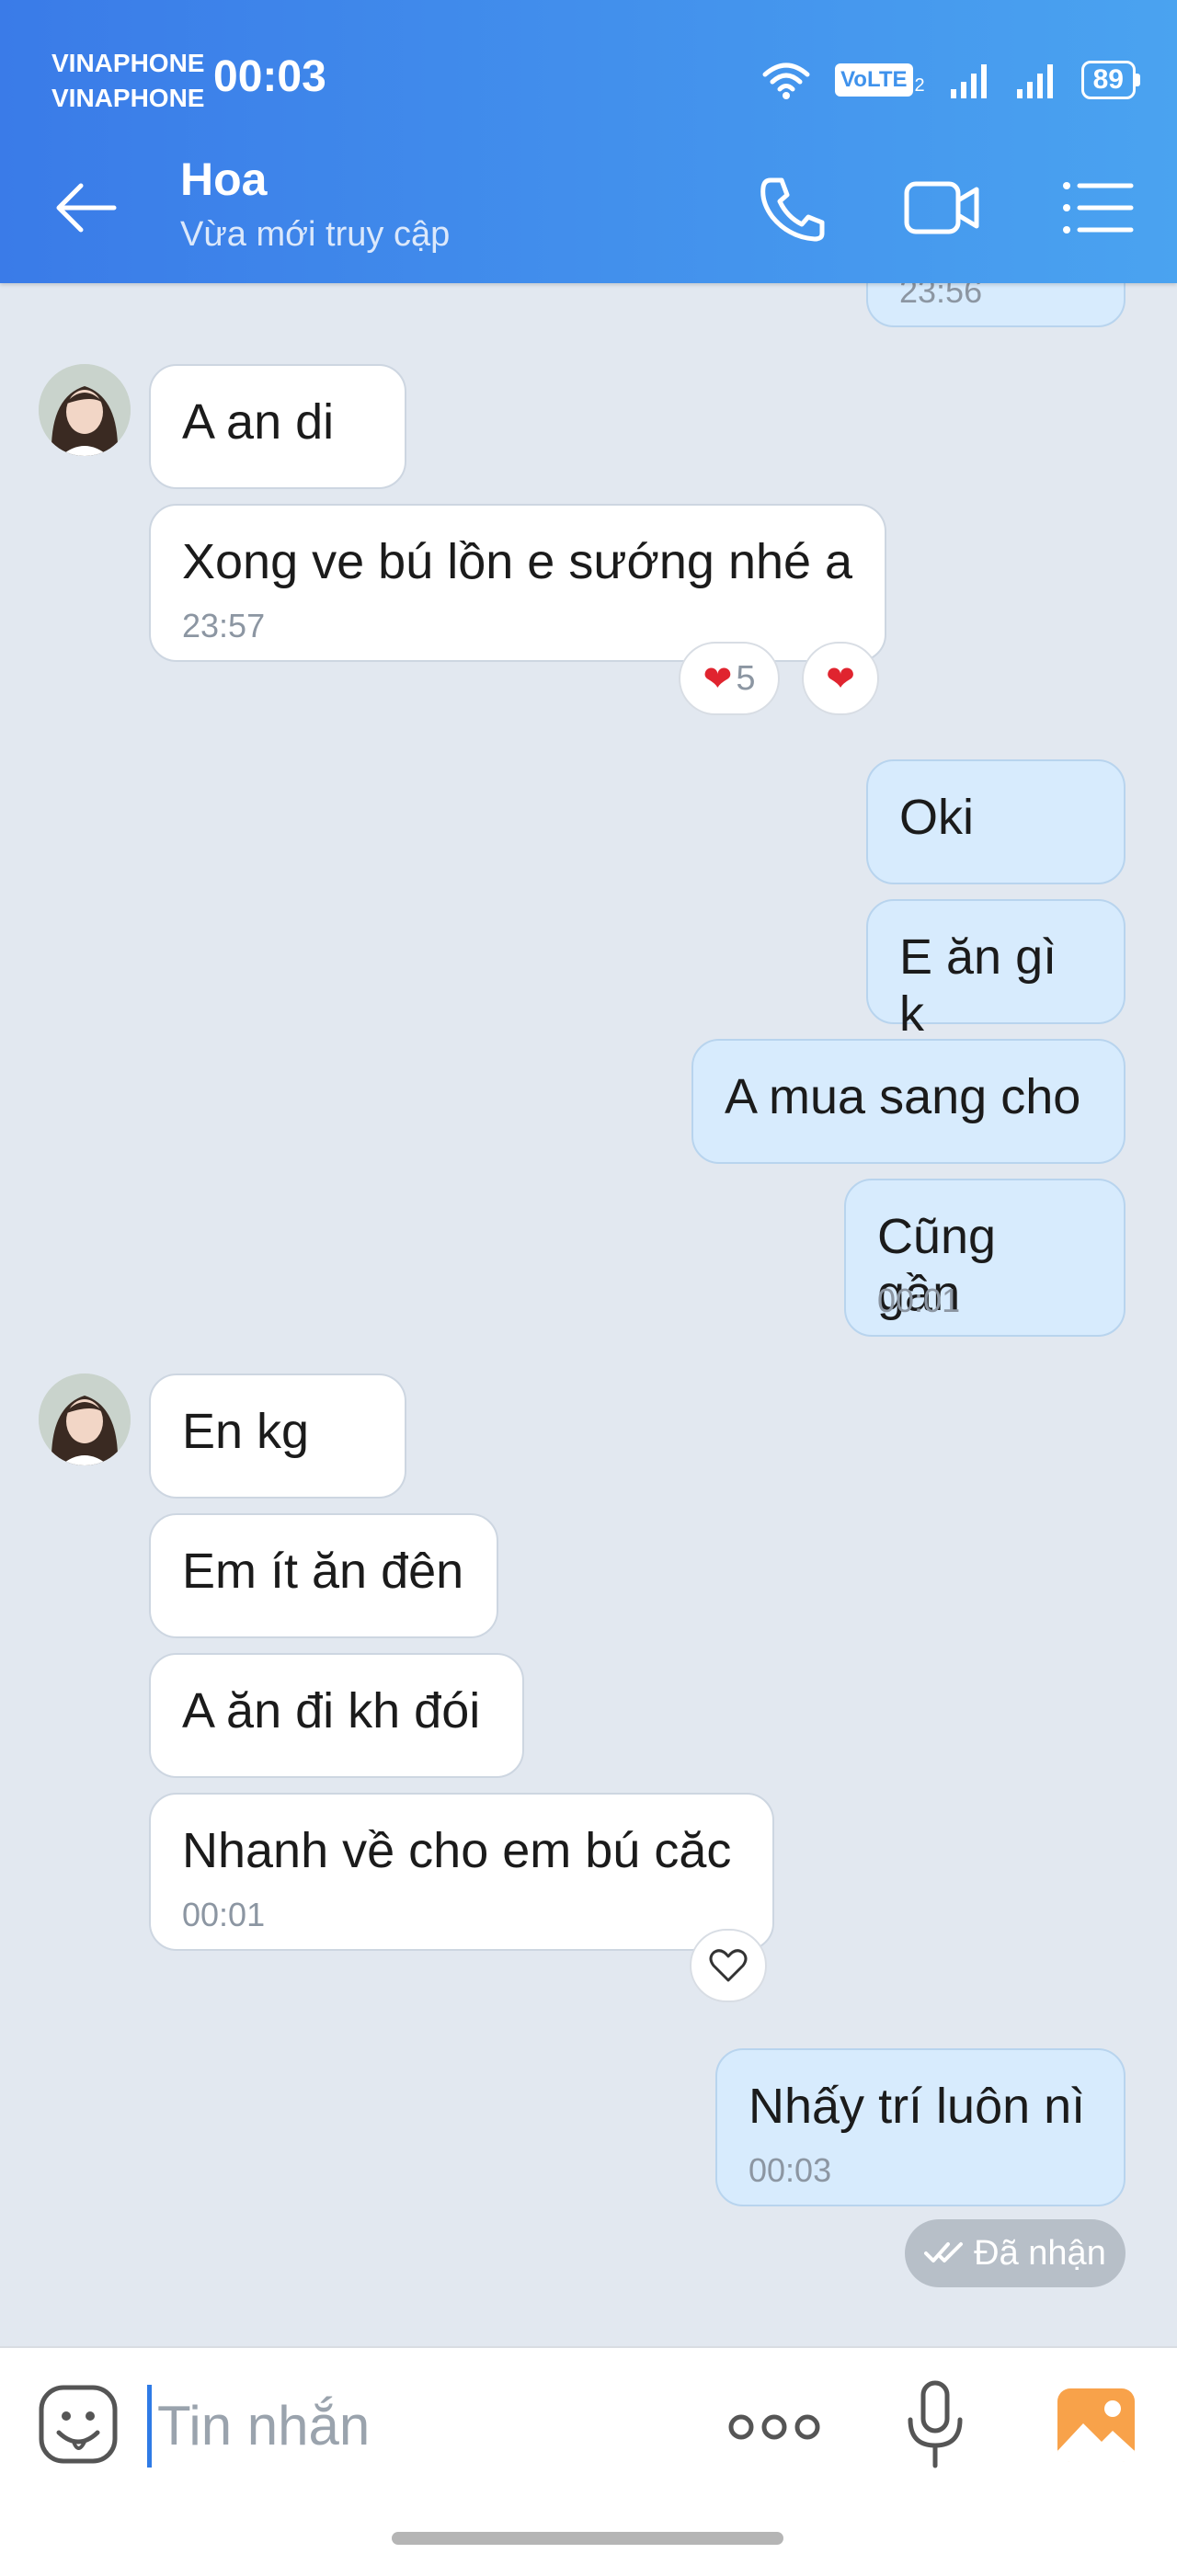 Image resolution: width=1177 pixels, height=2576 pixels. I want to click on home-indicator, so click(587, 2538).